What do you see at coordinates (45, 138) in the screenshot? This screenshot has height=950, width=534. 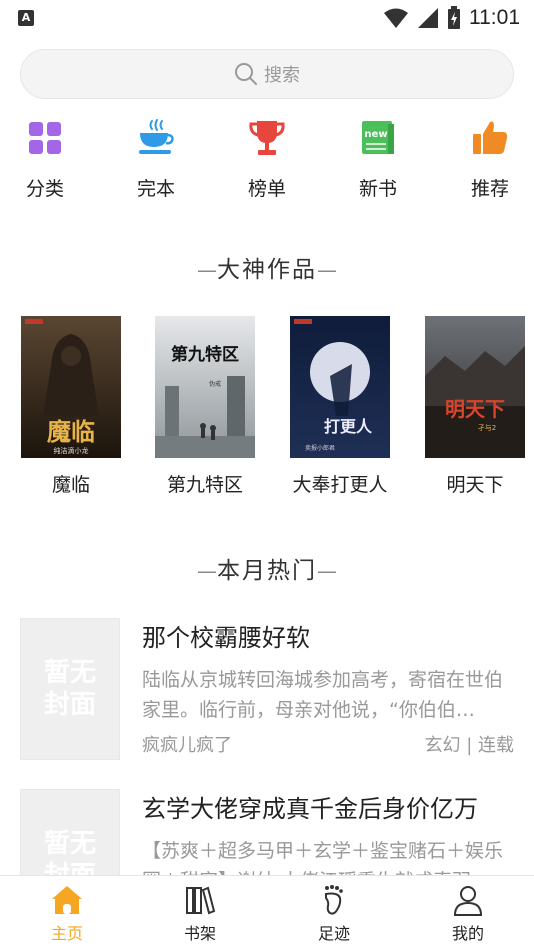 I see `grid-icon` at bounding box center [45, 138].